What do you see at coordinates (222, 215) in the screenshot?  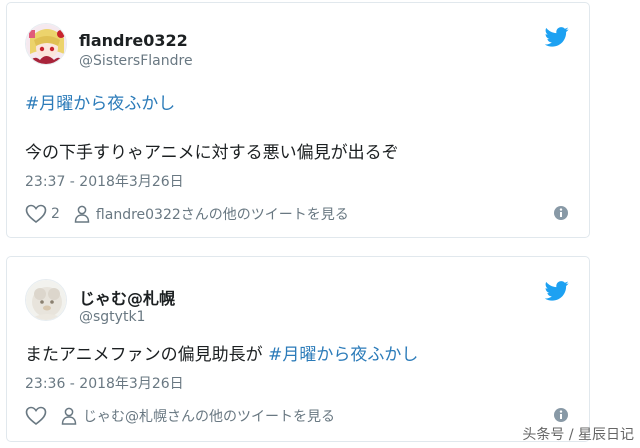 I see `more-tweets-label: flandre0322さんの他のツイートを見る` at bounding box center [222, 215].